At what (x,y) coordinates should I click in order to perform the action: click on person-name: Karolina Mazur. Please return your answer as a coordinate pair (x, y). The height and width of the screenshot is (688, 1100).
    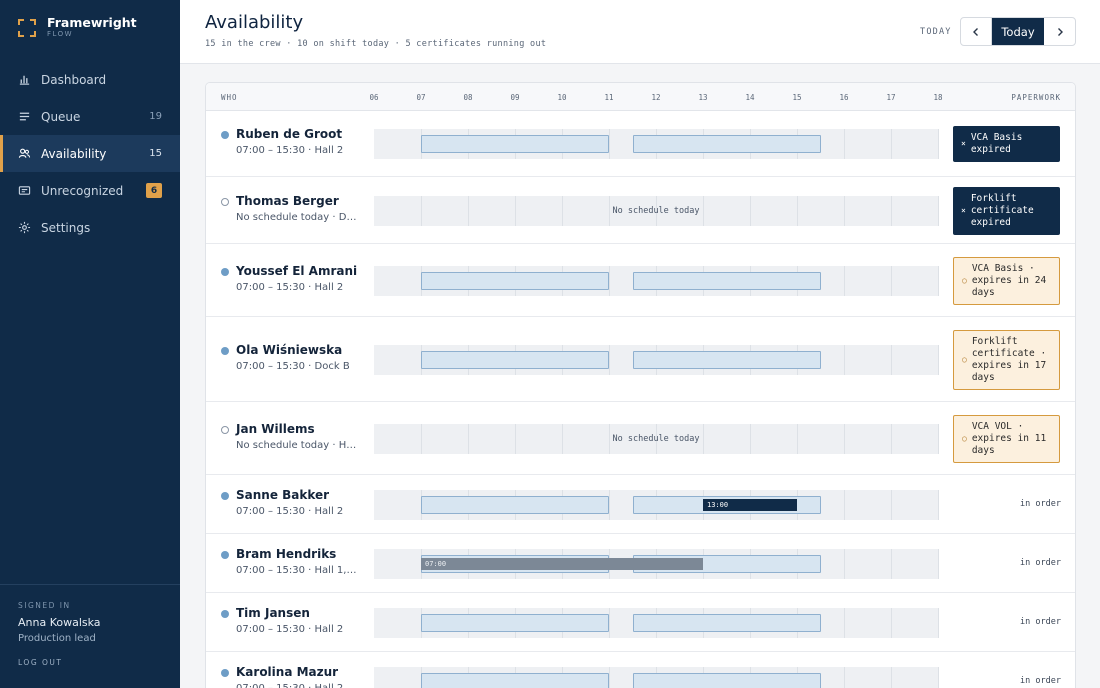
    Looking at the image, I should click on (287, 672).